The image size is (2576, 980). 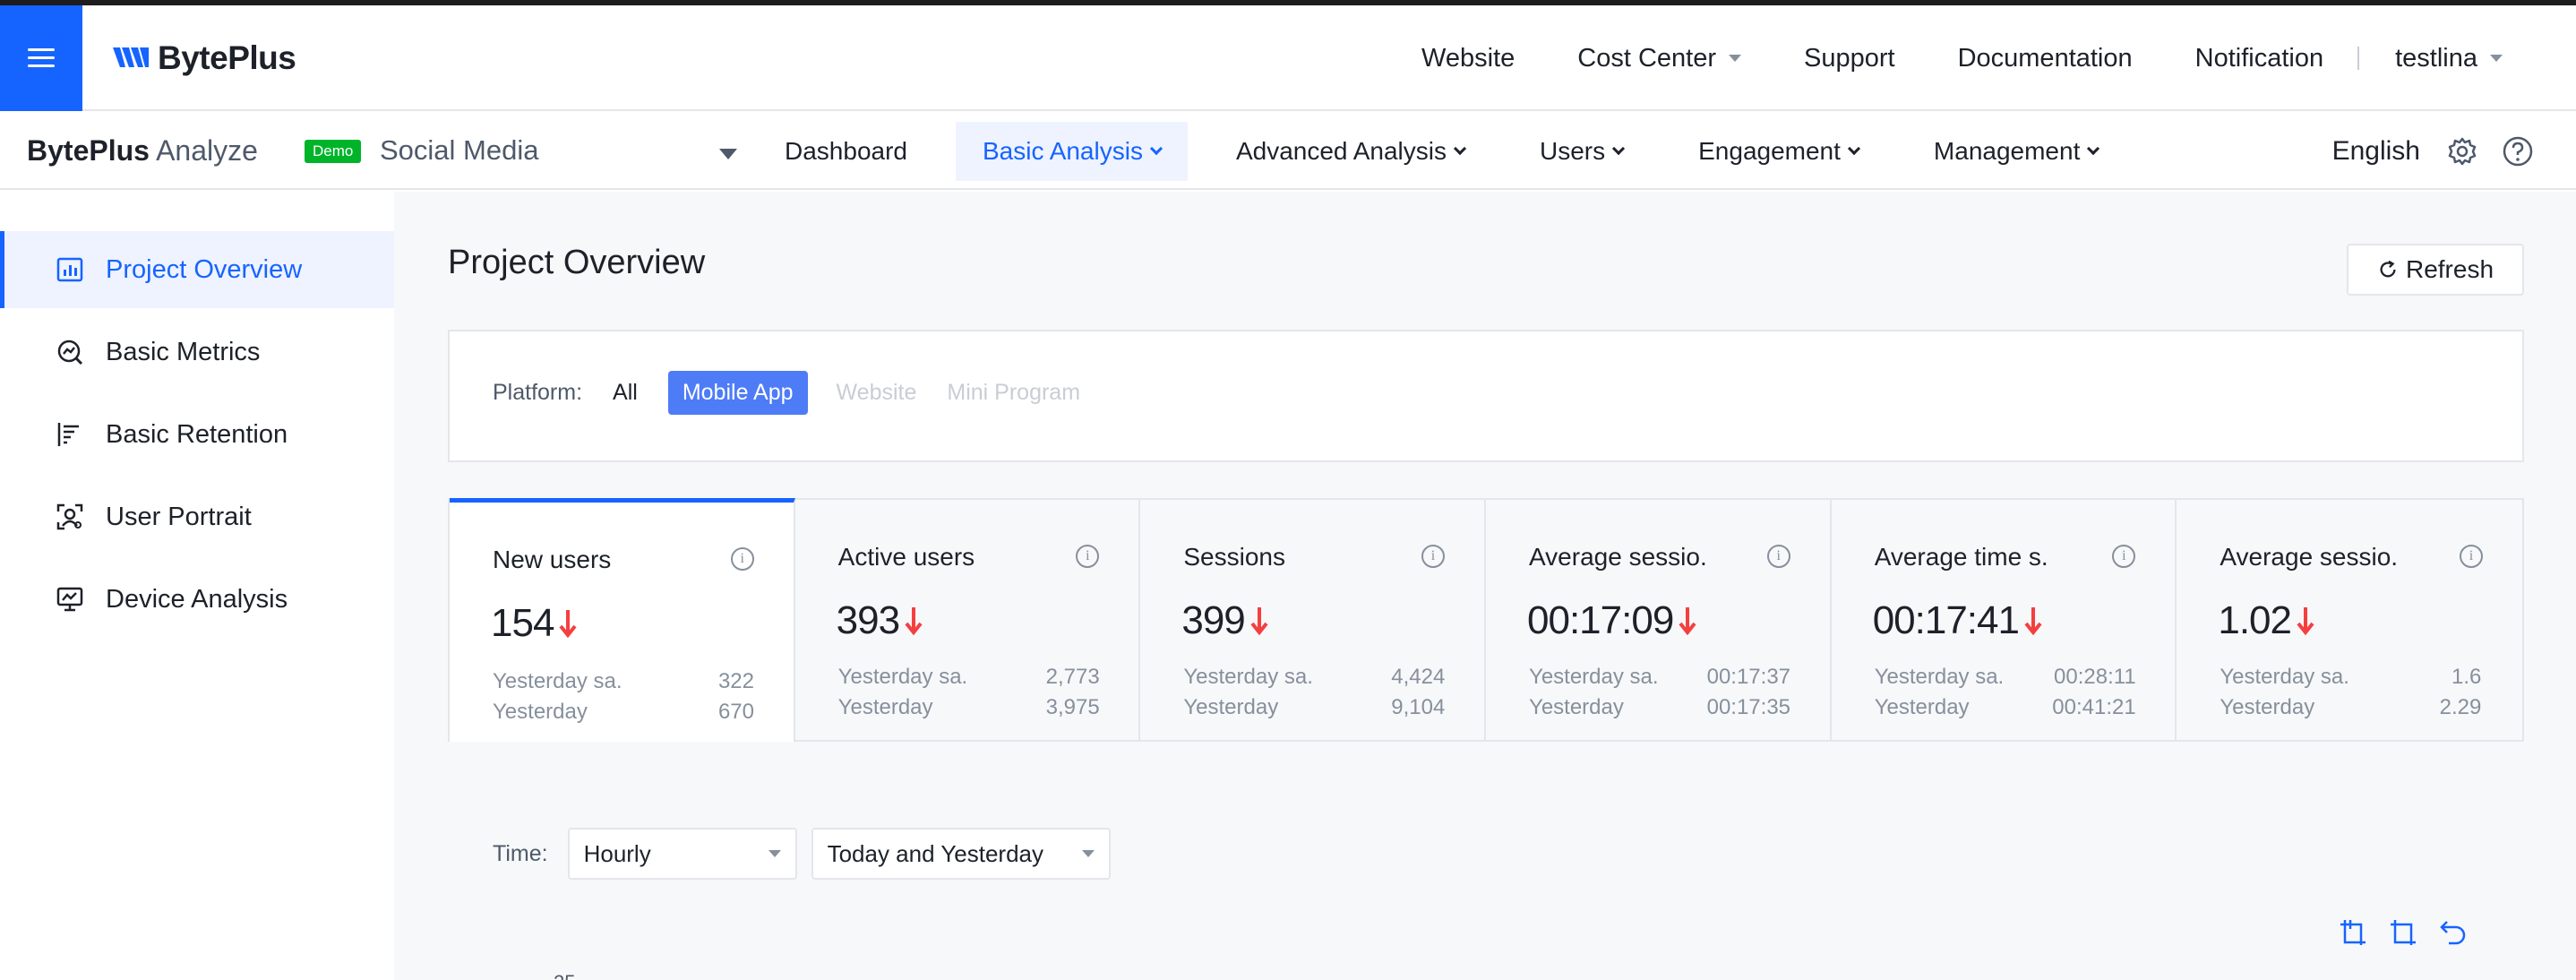 I want to click on topnav-website-label: Website, so click(x=1468, y=58).